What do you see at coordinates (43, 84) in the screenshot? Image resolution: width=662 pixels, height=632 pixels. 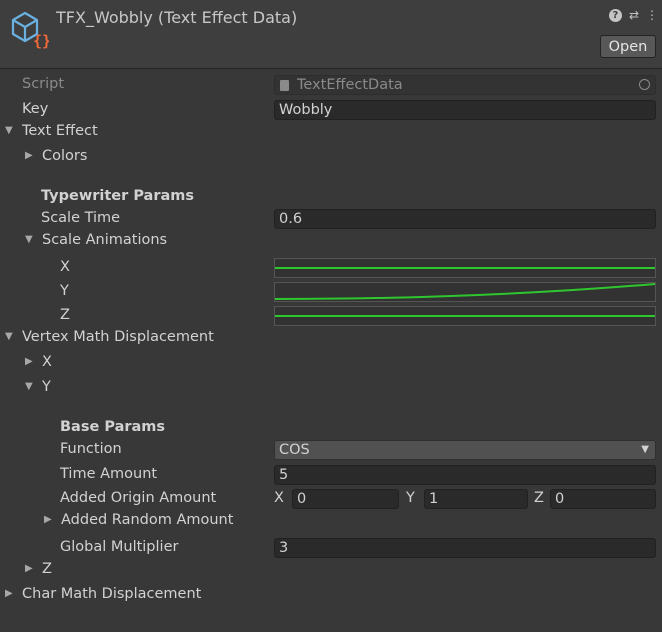 I see `script-label: Script` at bounding box center [43, 84].